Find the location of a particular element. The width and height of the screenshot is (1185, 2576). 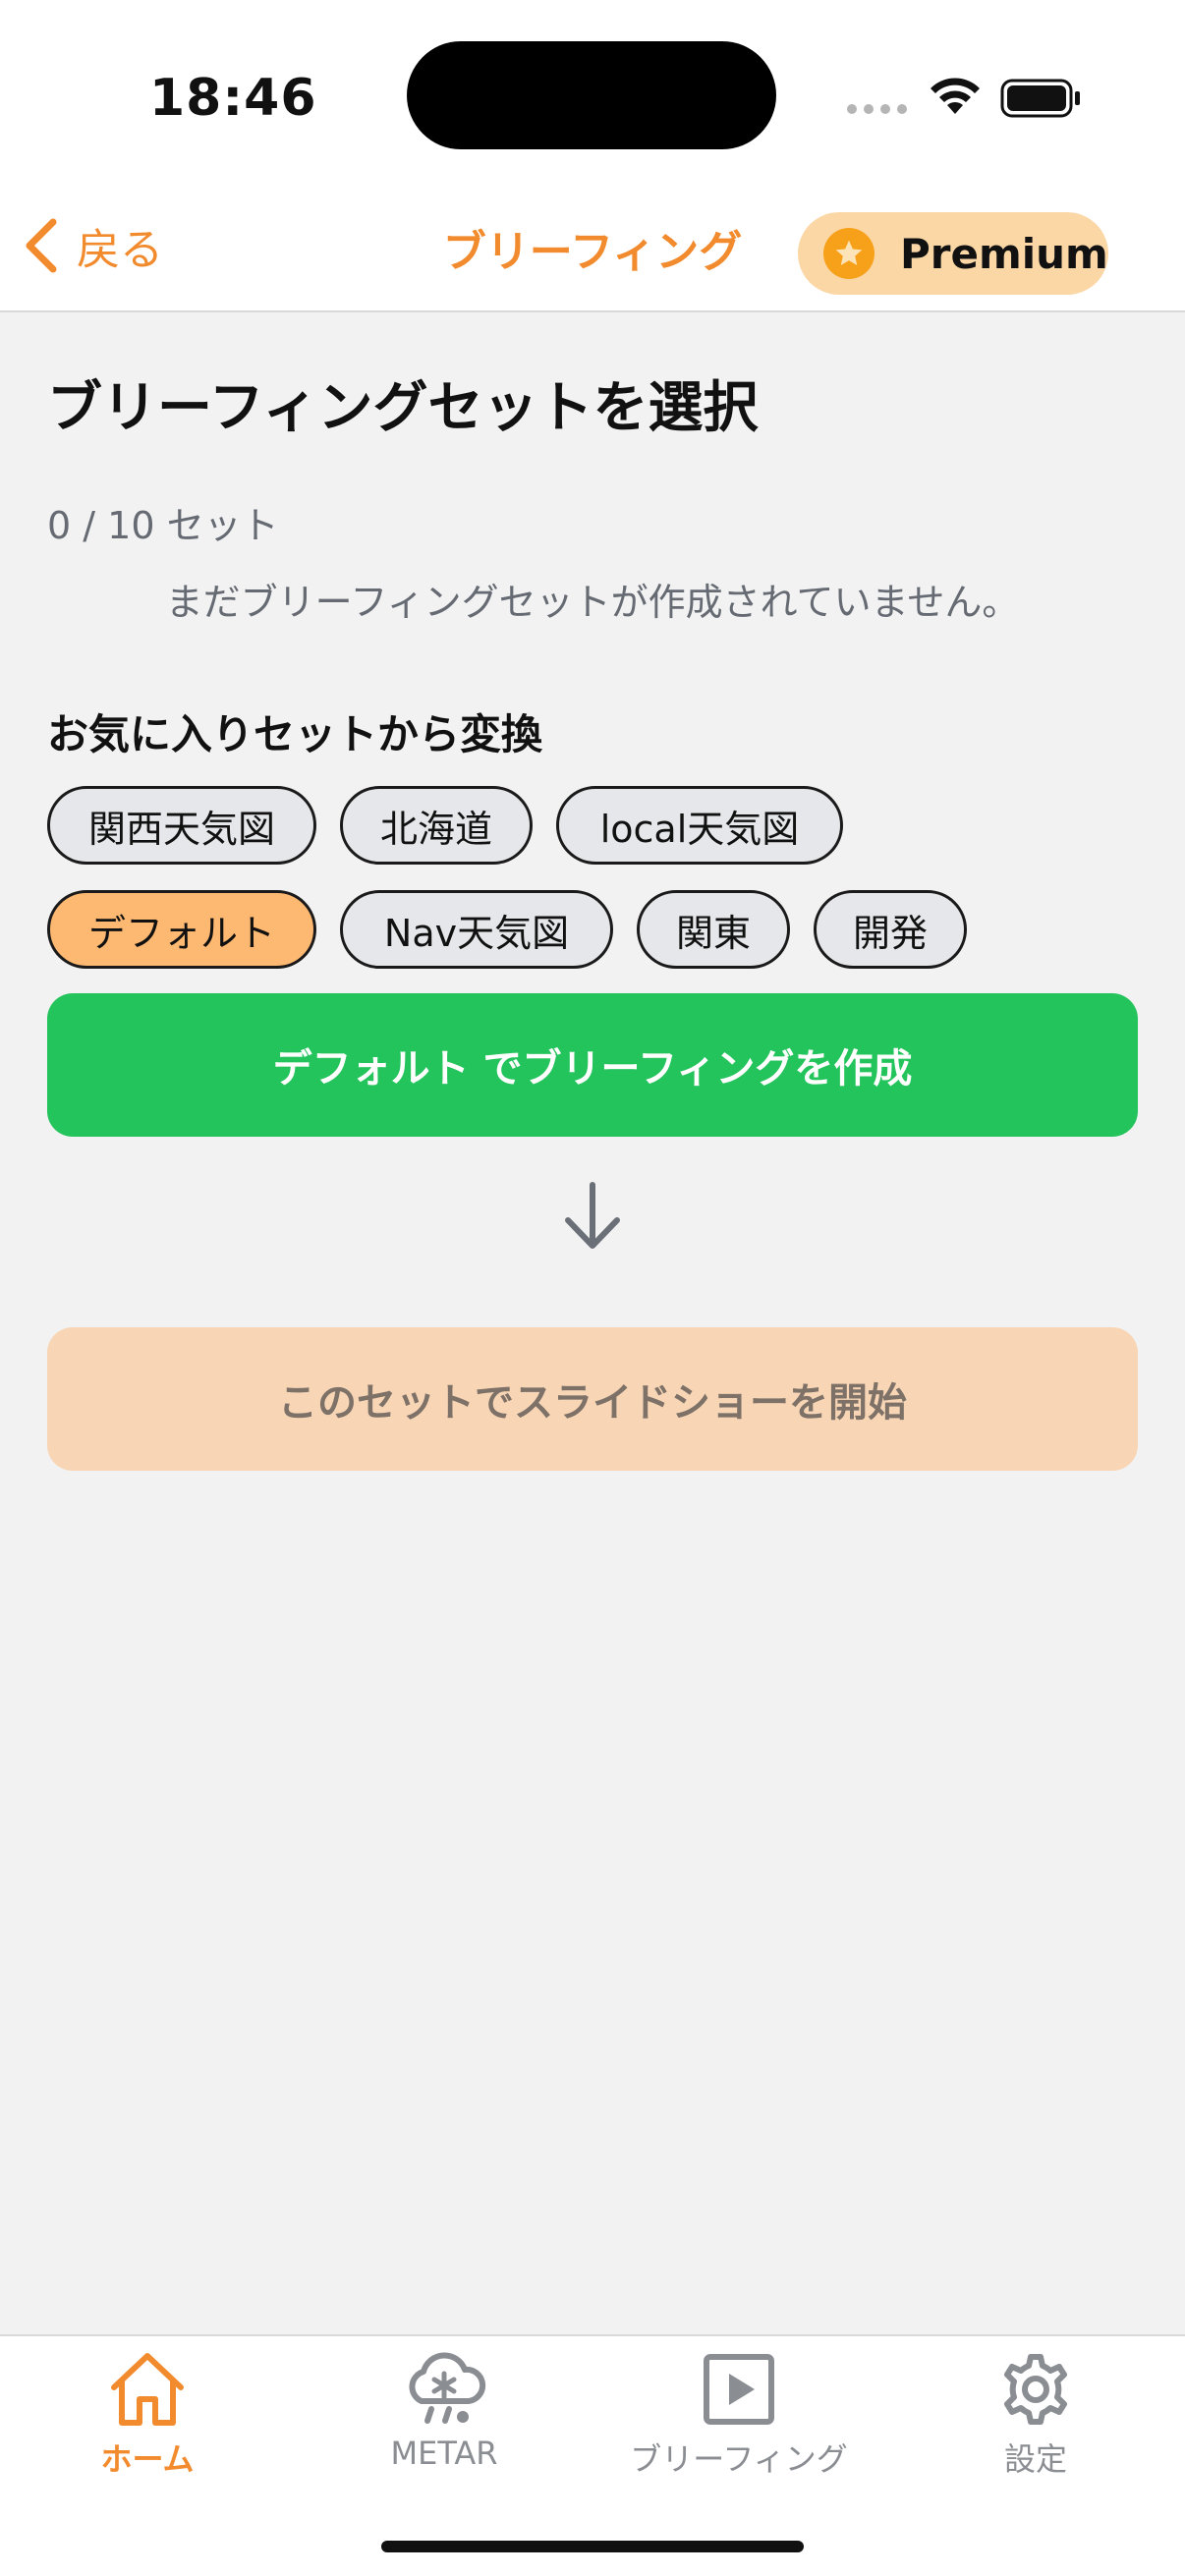

chip-local-weather-map: local天気図 is located at coordinates (699, 825).